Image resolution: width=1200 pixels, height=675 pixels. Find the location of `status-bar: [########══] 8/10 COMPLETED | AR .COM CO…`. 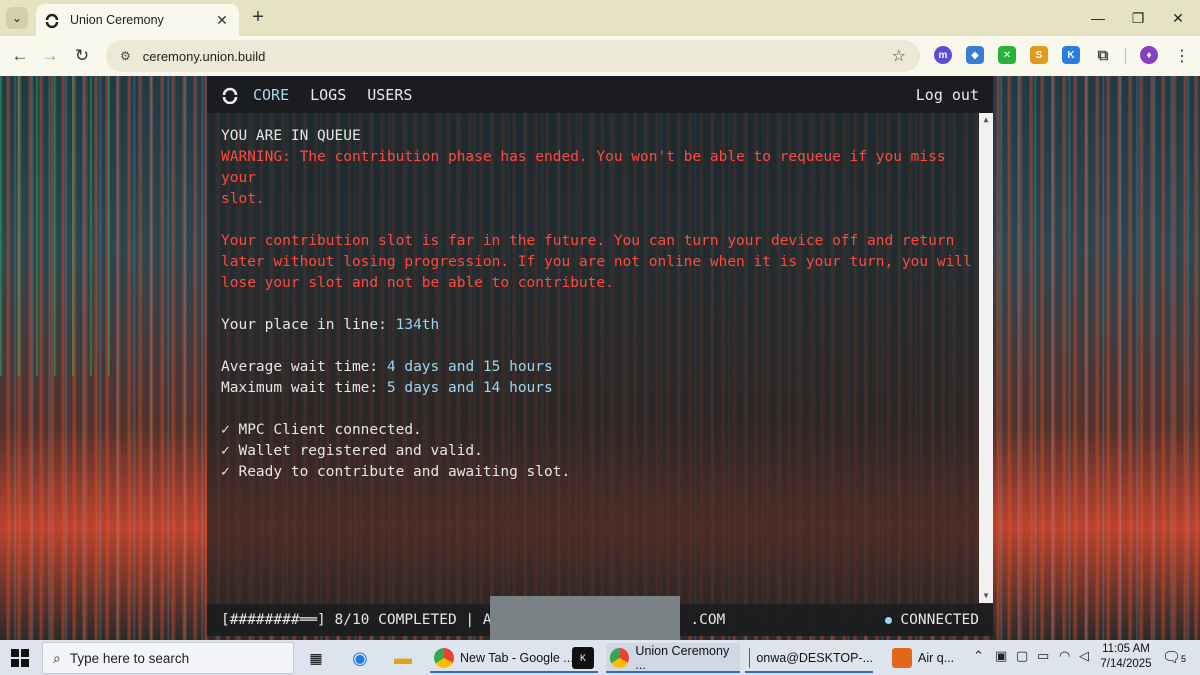

status-bar: [########══] 8/10 COMPLETED | AR .COM CO… is located at coordinates (600, 618).